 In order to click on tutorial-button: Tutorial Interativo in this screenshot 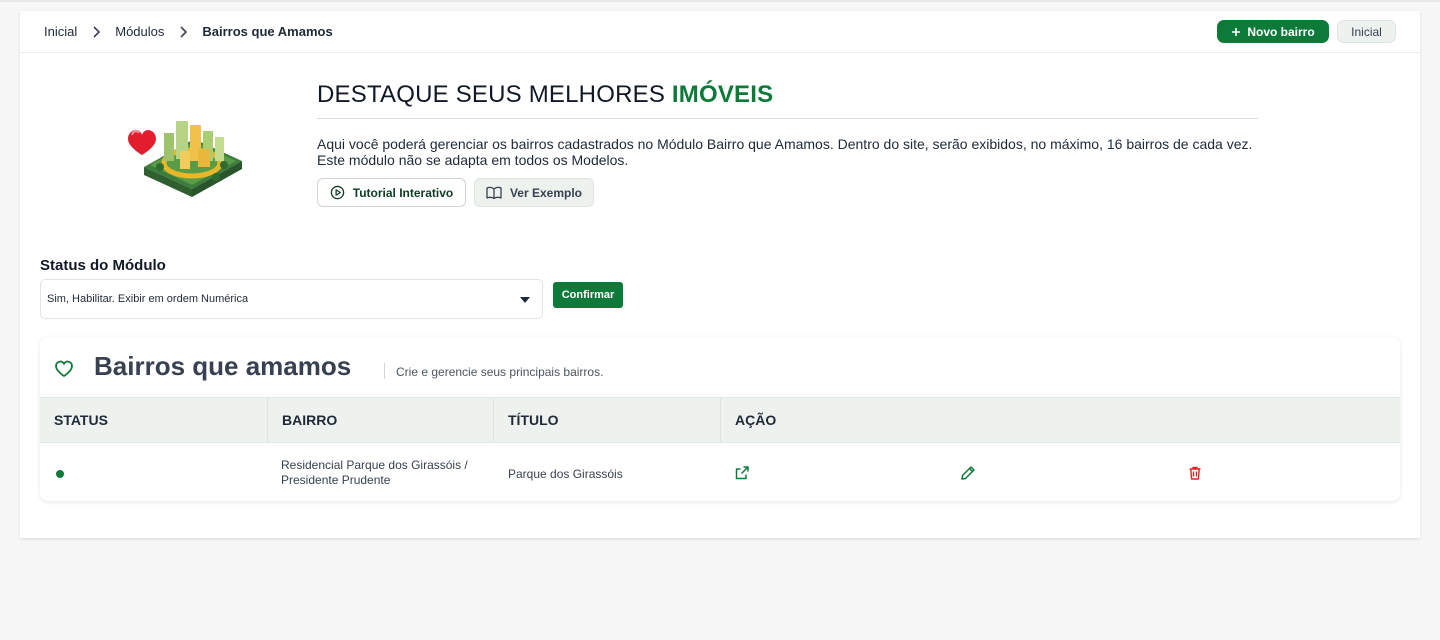, I will do `click(391, 192)`.